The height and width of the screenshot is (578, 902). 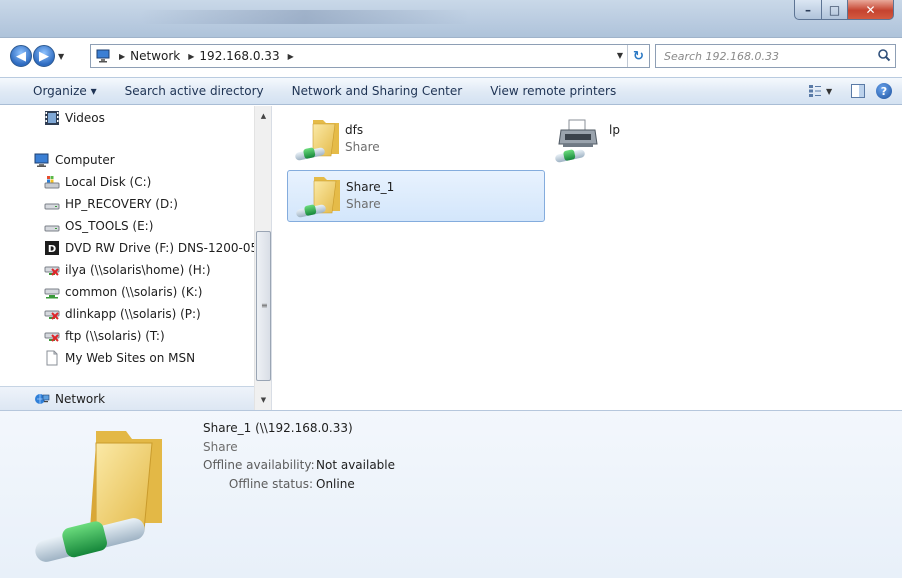 I want to click on help-icon: ?, so click(x=884, y=91).